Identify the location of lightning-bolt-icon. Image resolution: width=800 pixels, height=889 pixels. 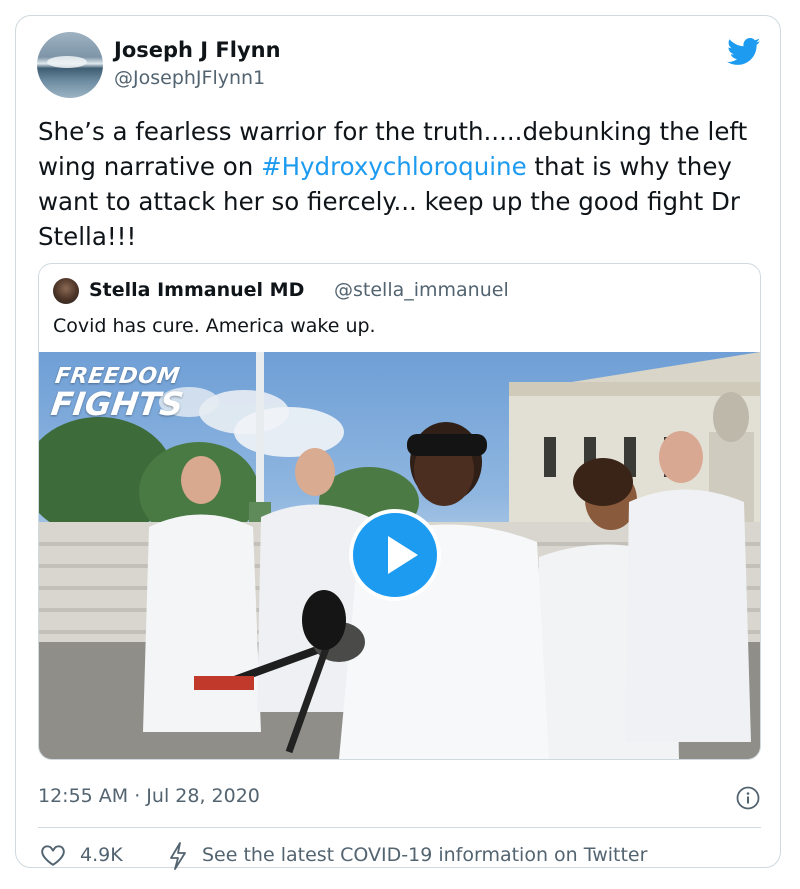
(178, 856).